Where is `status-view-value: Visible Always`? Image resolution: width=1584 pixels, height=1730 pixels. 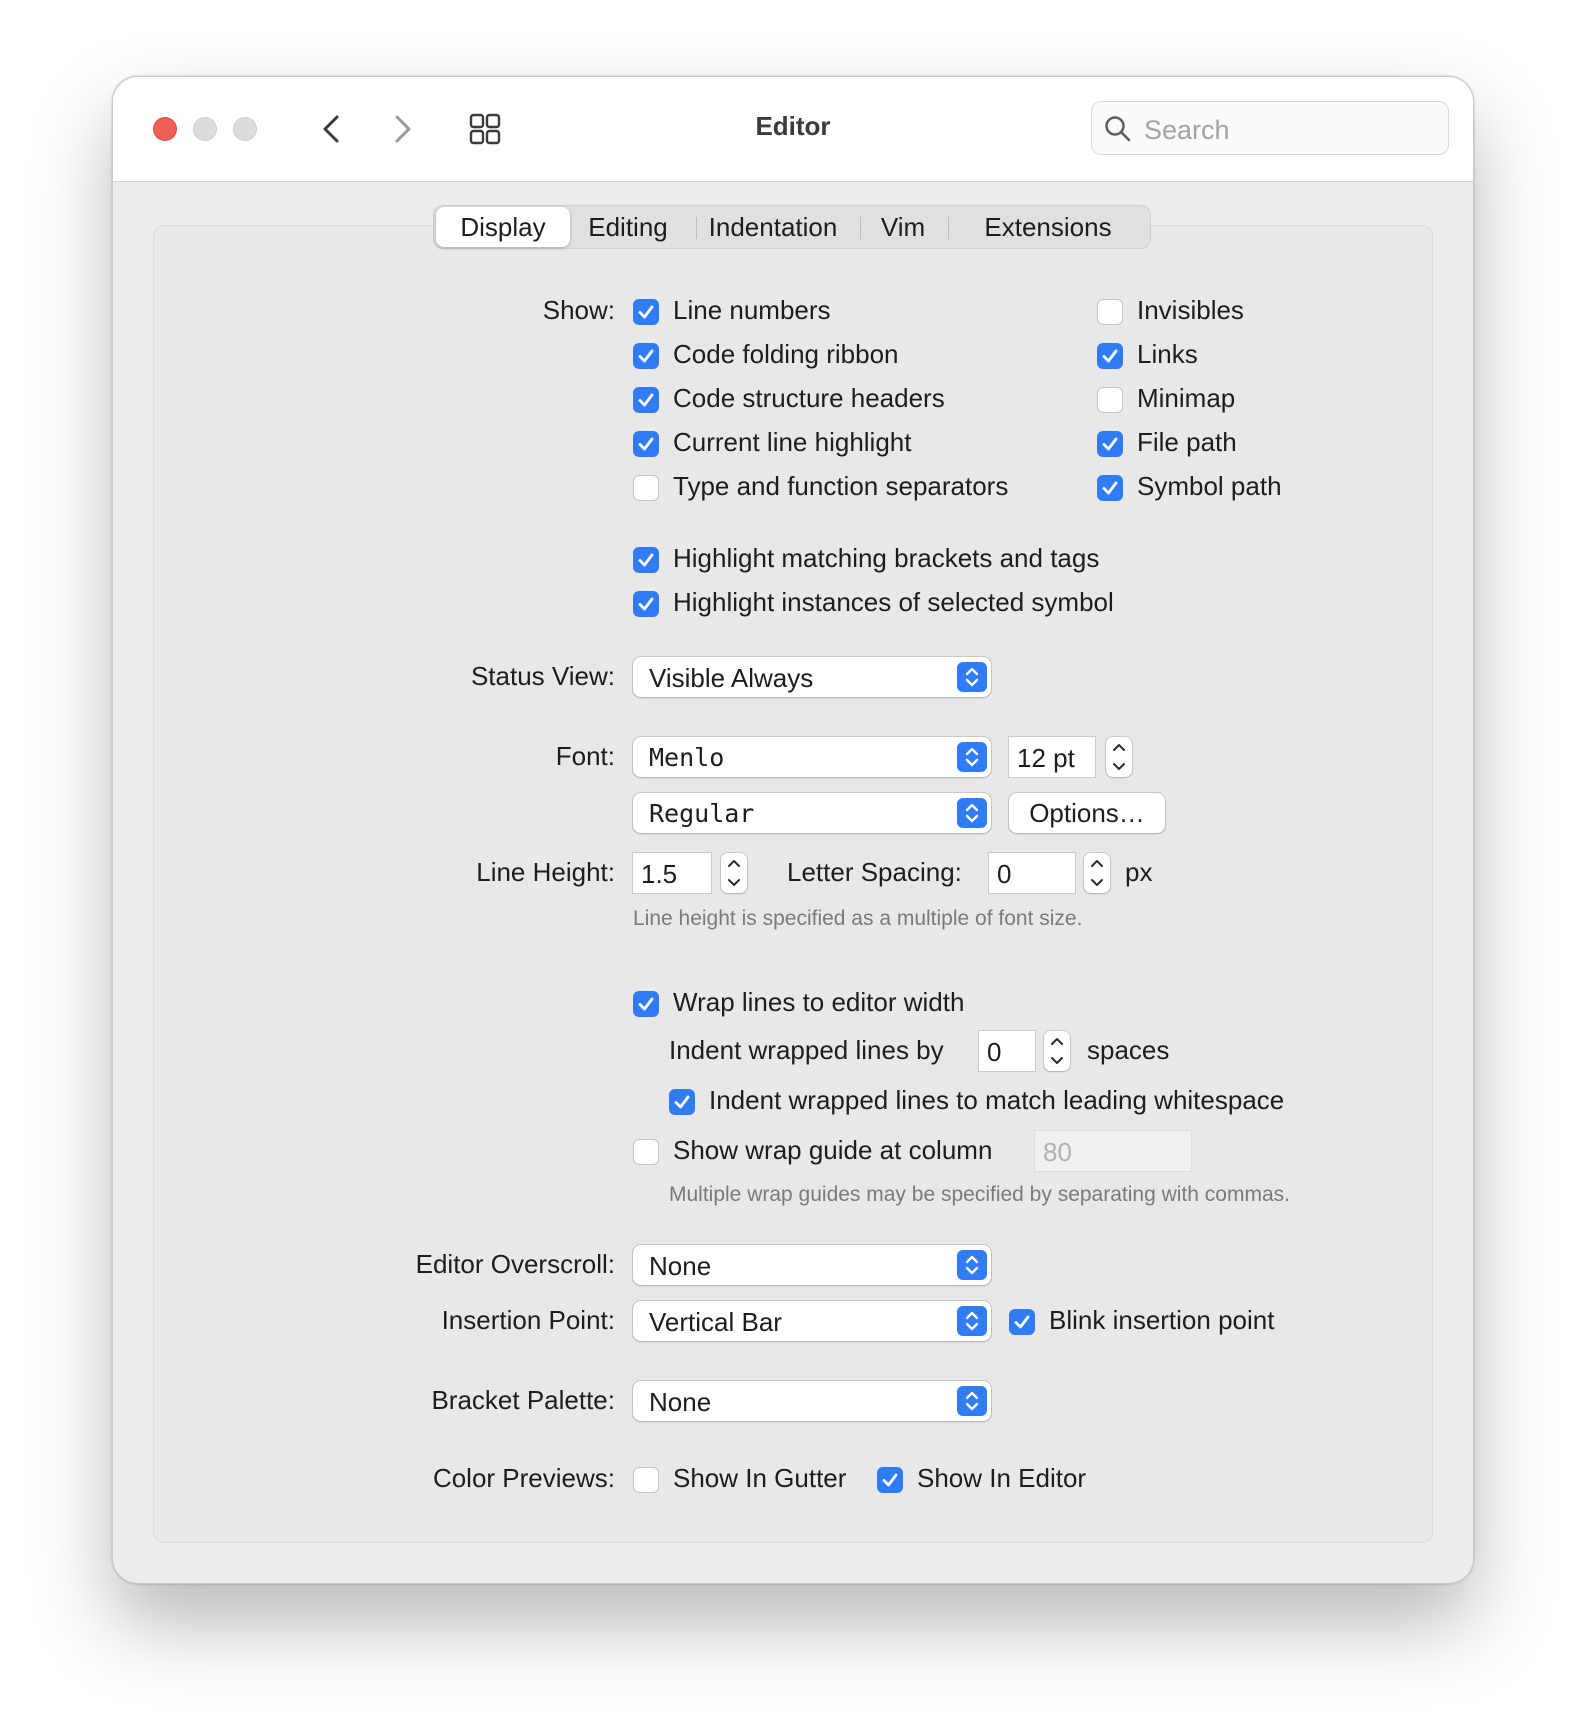
status-view-value: Visible Always is located at coordinates (731, 678).